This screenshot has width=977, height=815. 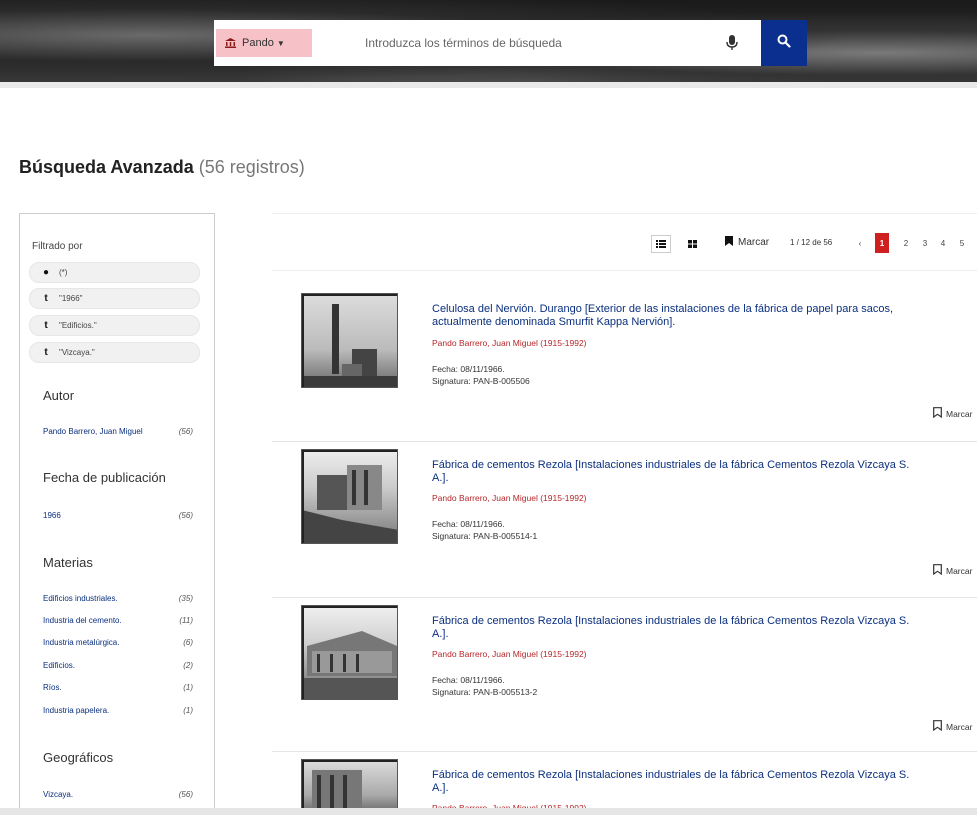 What do you see at coordinates (811, 242) in the screenshot?
I see `page-info: 1 / 12 de 56` at bounding box center [811, 242].